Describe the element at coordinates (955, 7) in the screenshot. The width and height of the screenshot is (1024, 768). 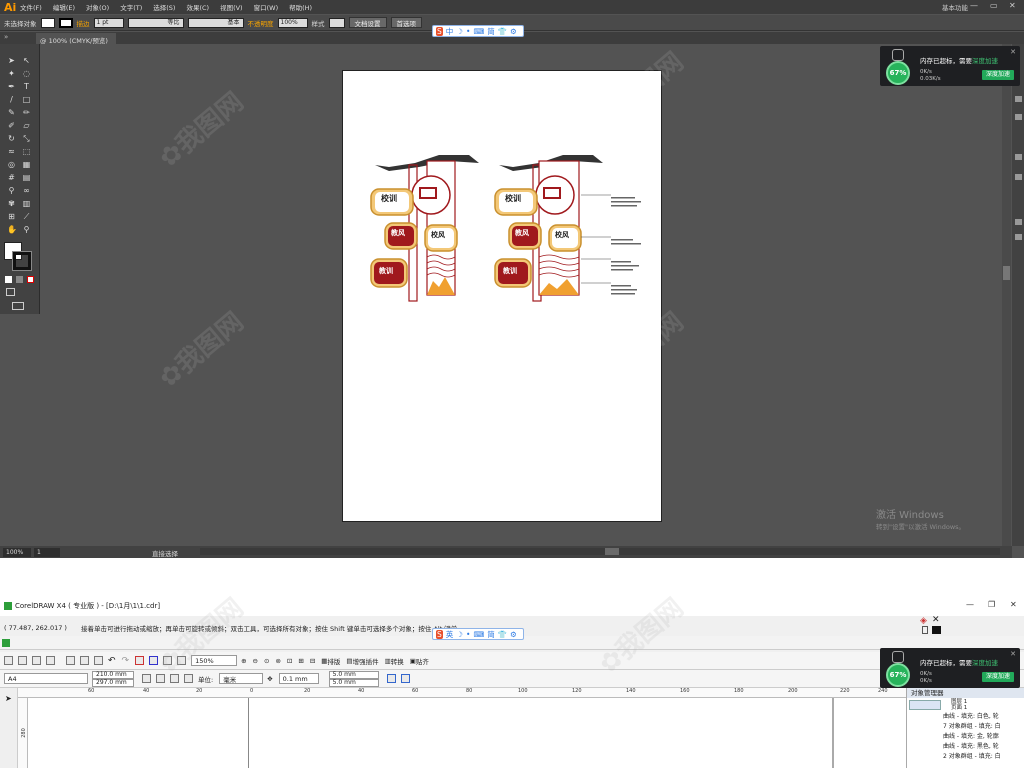
I see `workspace-switcher: 基本功能` at that location.